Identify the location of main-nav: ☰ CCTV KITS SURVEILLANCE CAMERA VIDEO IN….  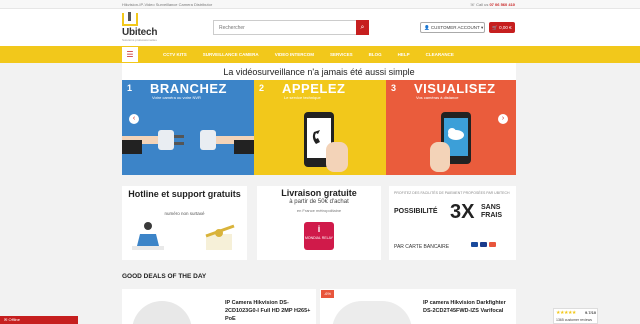
(320, 54).